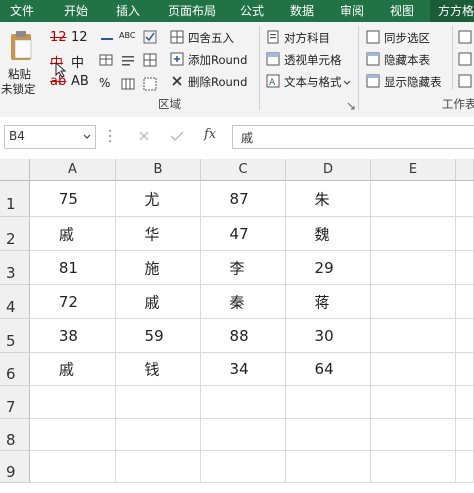  Describe the element at coordinates (413, 336) in the screenshot. I see `cell-e5` at that location.